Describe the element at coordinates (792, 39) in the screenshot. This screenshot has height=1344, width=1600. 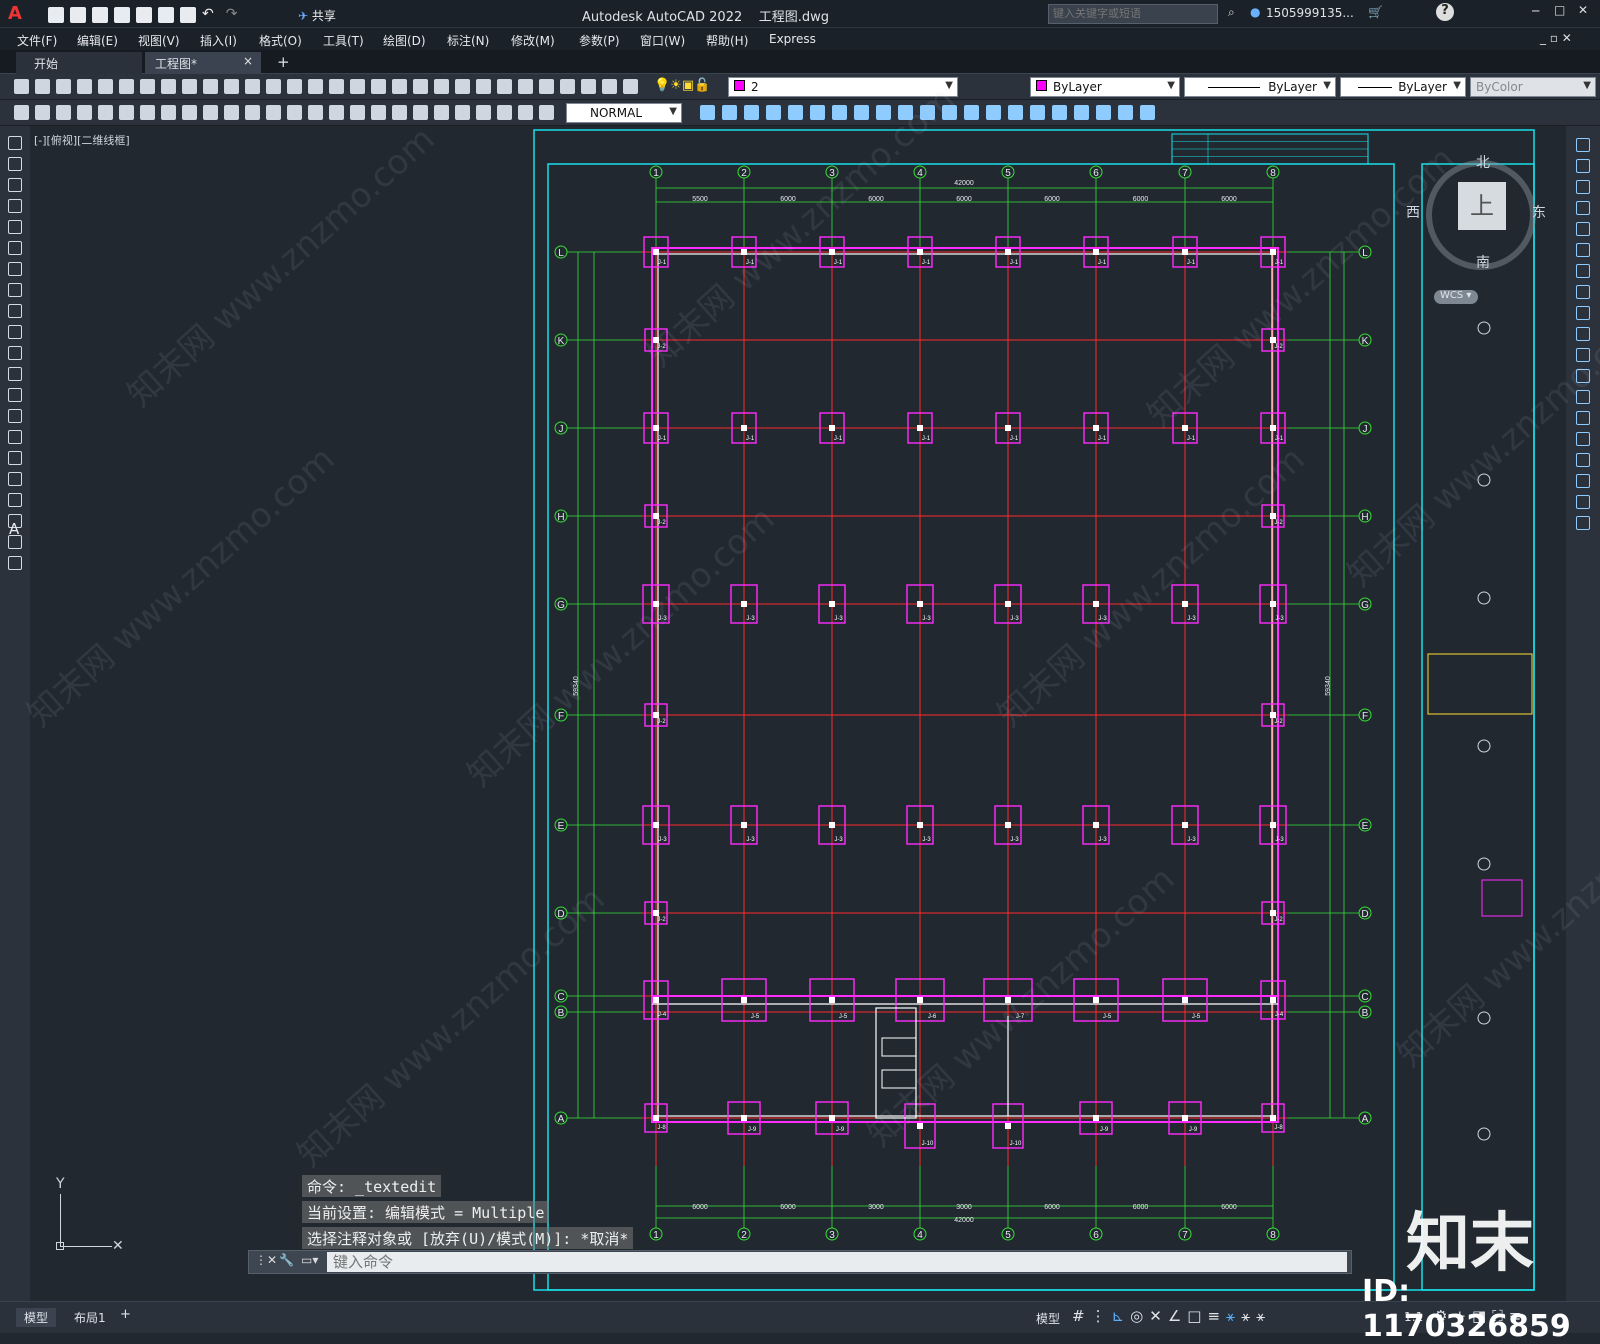
I see `menu-express: Express` at that location.